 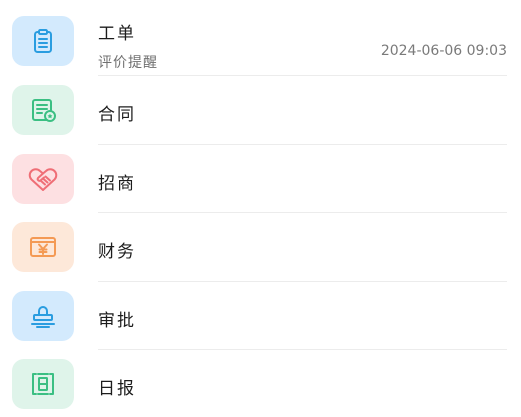 I want to click on contract-icon-tile, so click(x=43, y=110).